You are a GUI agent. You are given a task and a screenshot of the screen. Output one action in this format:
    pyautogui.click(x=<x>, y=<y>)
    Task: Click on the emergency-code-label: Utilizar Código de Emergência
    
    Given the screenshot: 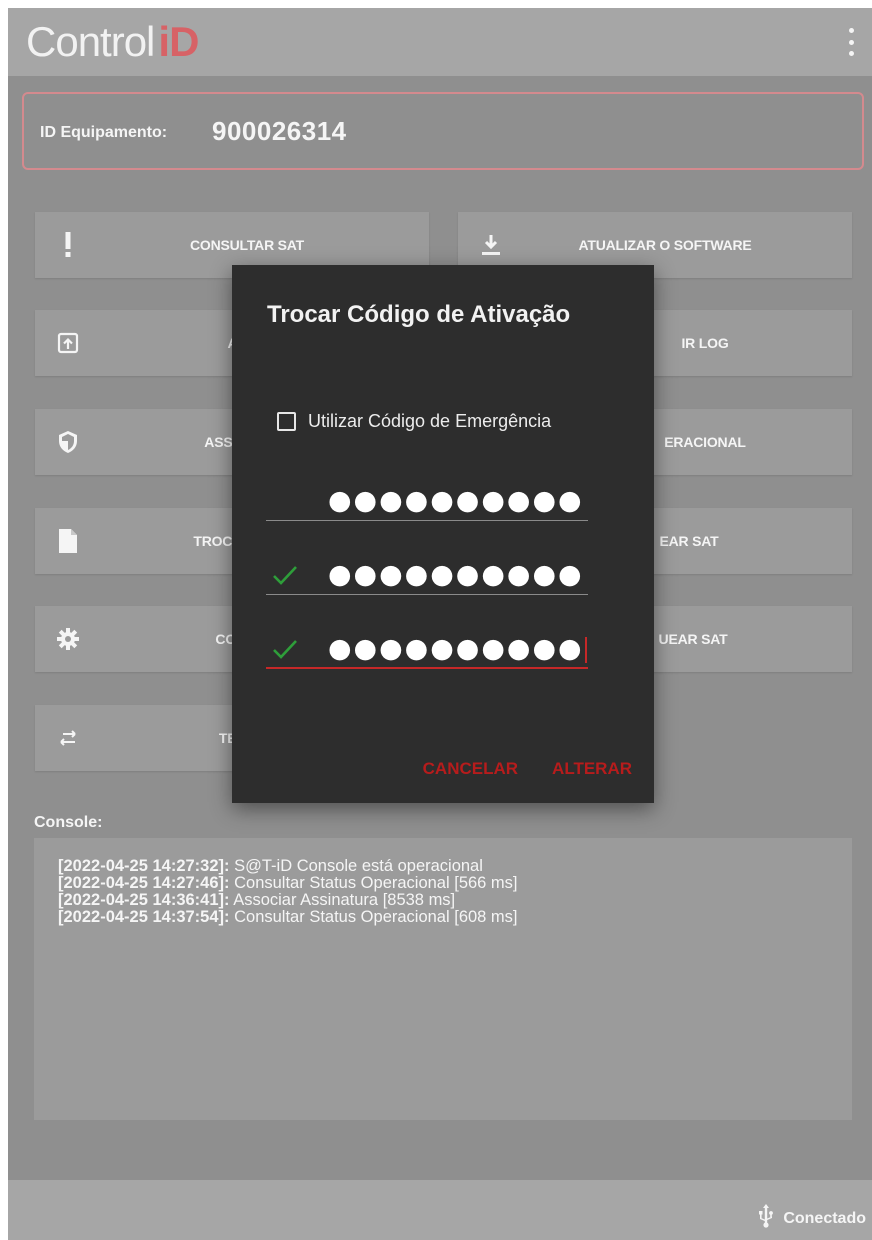 What is the action you would take?
    pyautogui.click(x=430, y=421)
    